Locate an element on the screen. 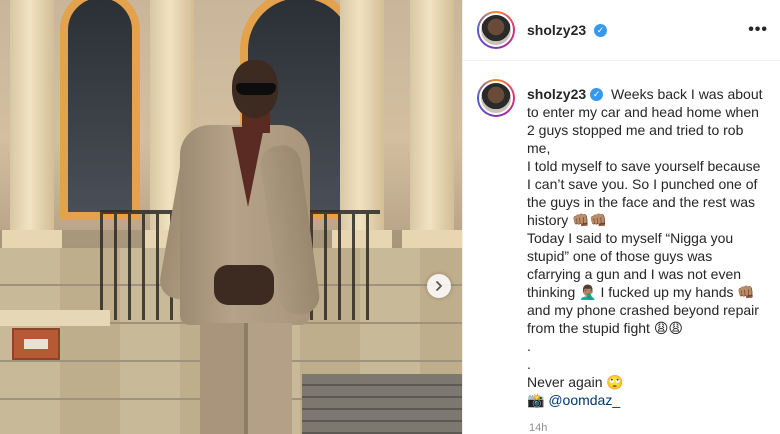 This screenshot has height=434, width=780. next-photo-button is located at coordinates (439, 286).